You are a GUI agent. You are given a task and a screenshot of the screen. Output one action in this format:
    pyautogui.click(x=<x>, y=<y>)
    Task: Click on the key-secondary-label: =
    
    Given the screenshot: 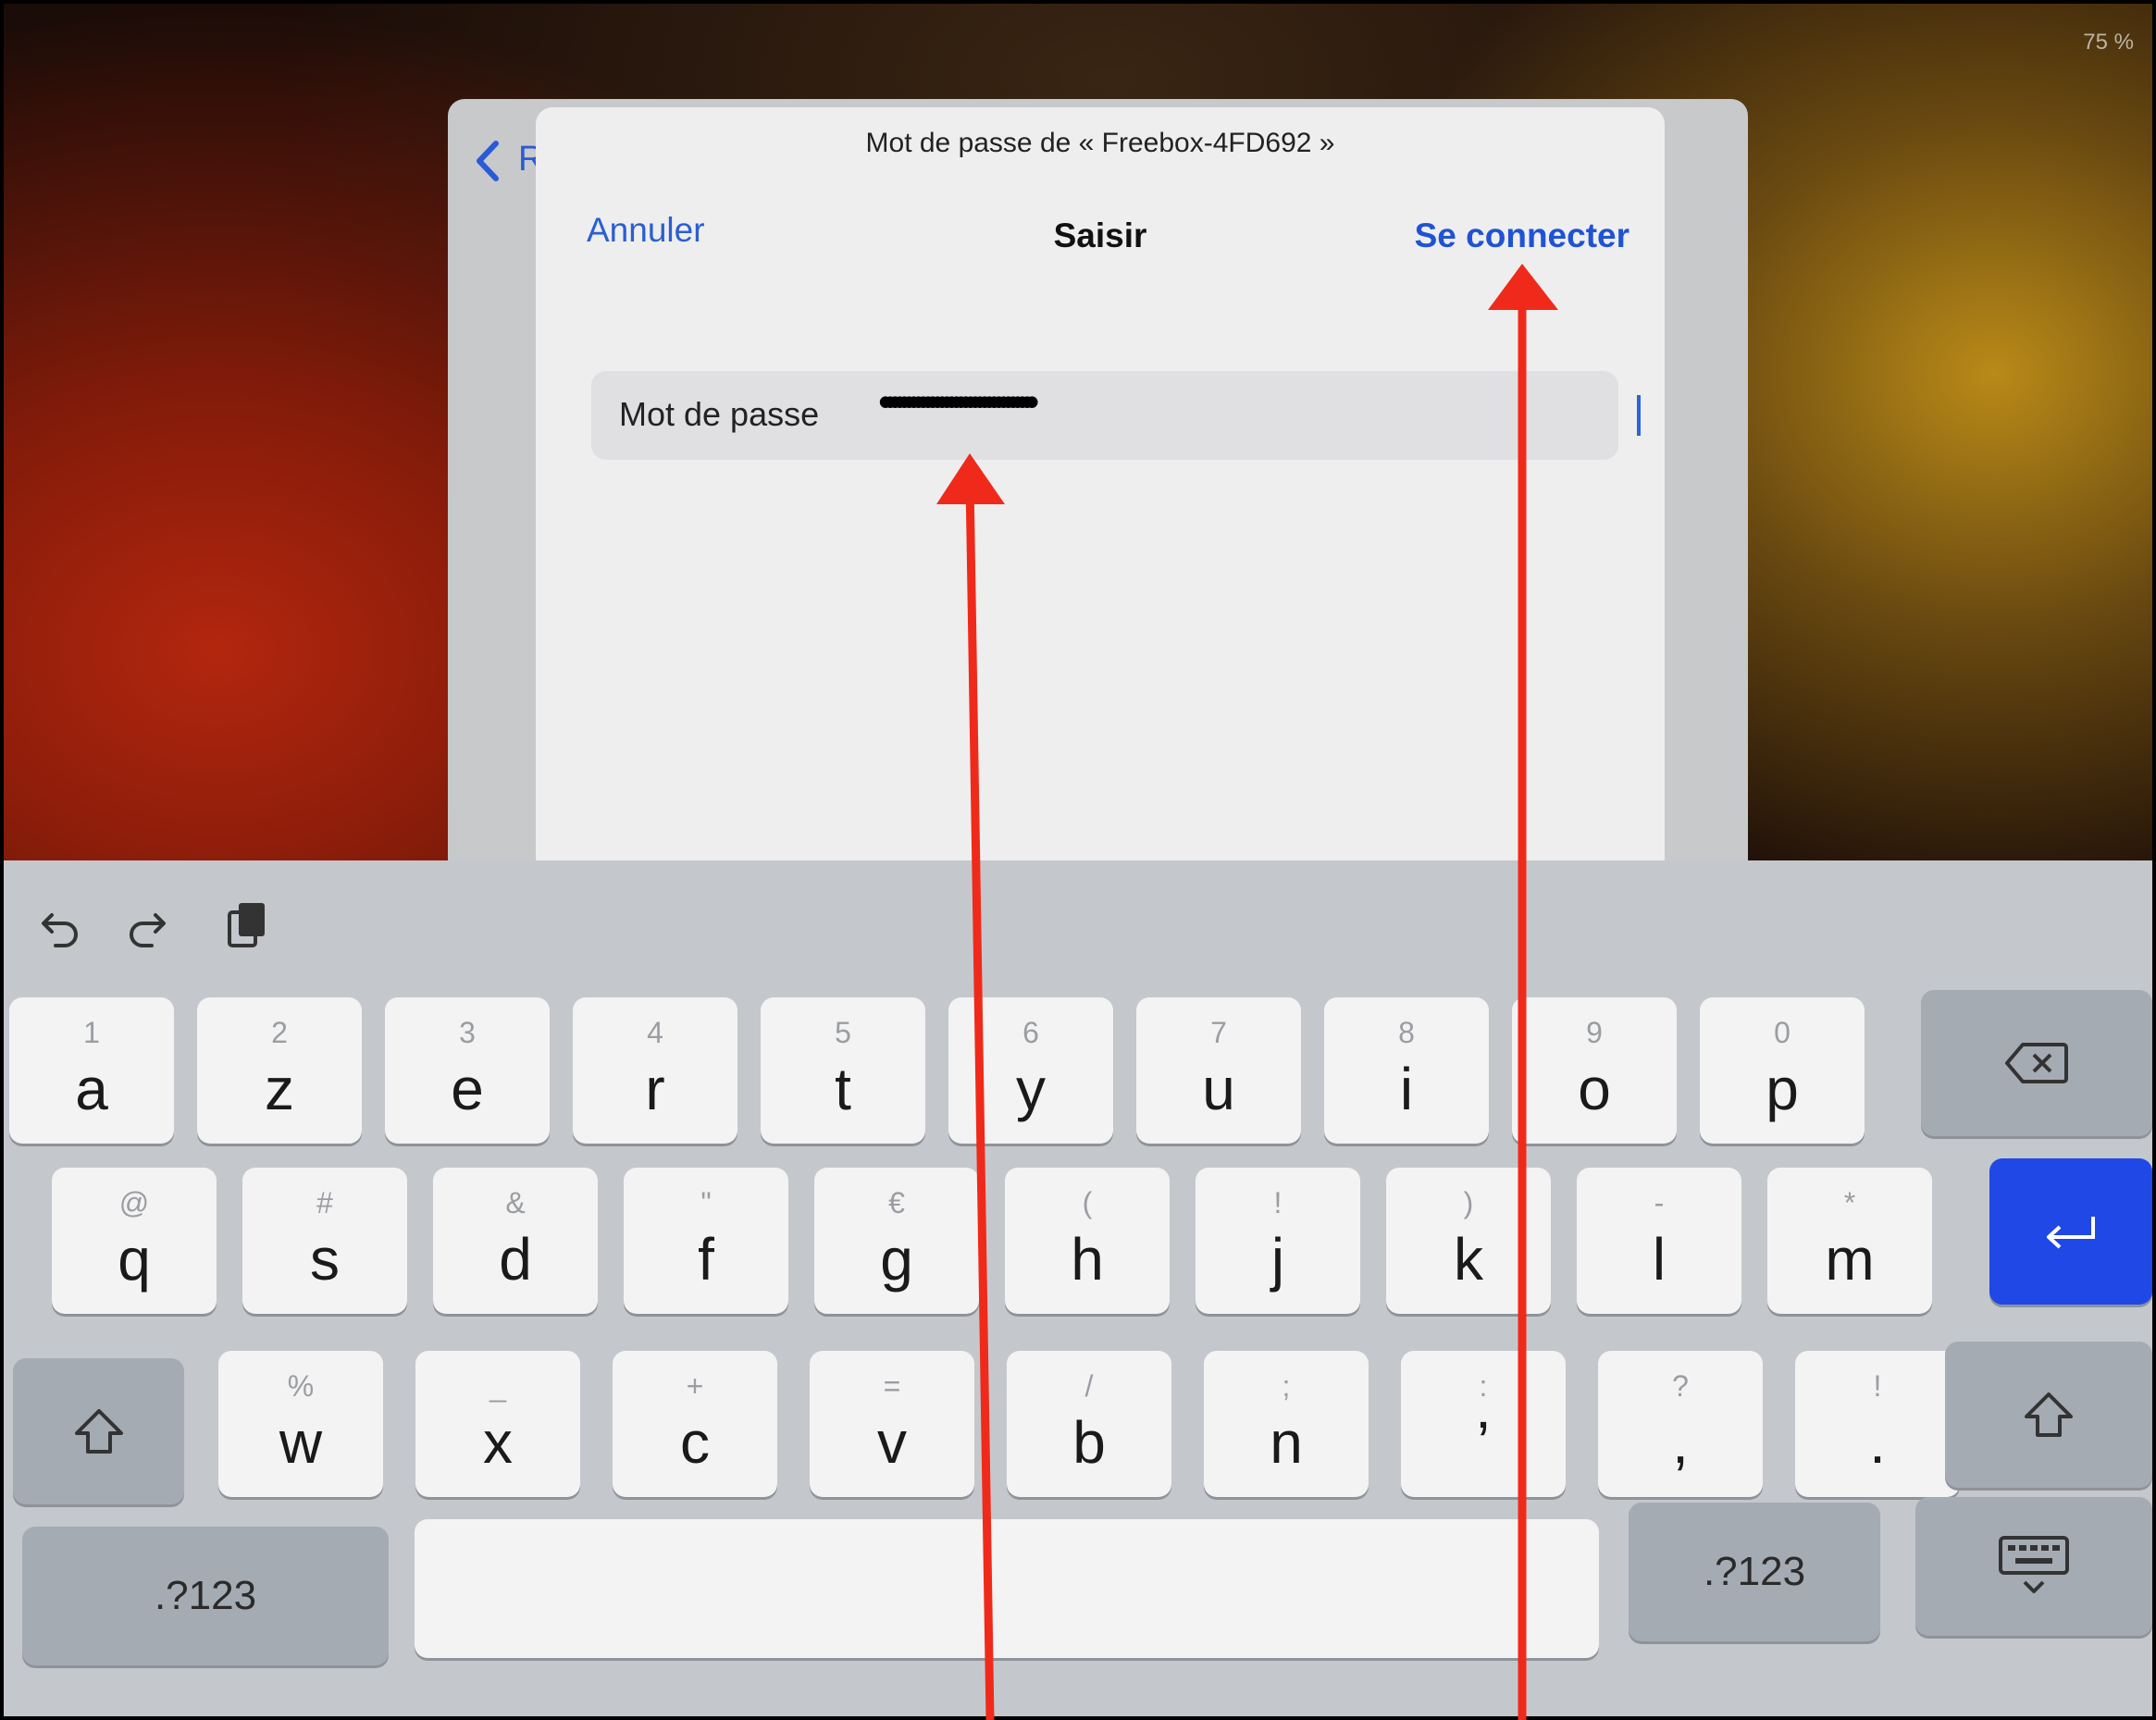 What is the action you would take?
    pyautogui.click(x=892, y=1386)
    